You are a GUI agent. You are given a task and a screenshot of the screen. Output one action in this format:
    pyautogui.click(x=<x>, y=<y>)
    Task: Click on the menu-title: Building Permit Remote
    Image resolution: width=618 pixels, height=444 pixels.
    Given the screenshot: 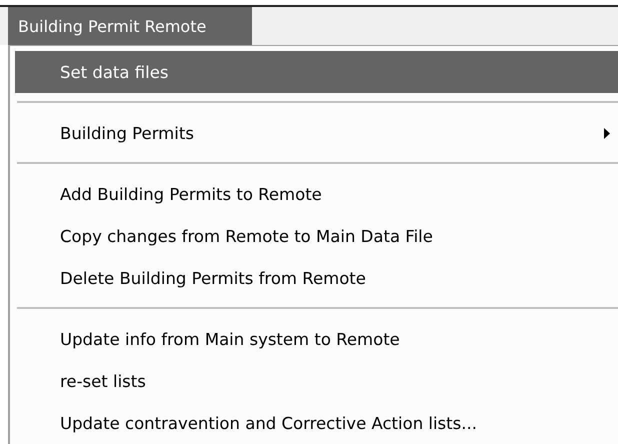 What is the action you would take?
    pyautogui.click(x=130, y=26)
    